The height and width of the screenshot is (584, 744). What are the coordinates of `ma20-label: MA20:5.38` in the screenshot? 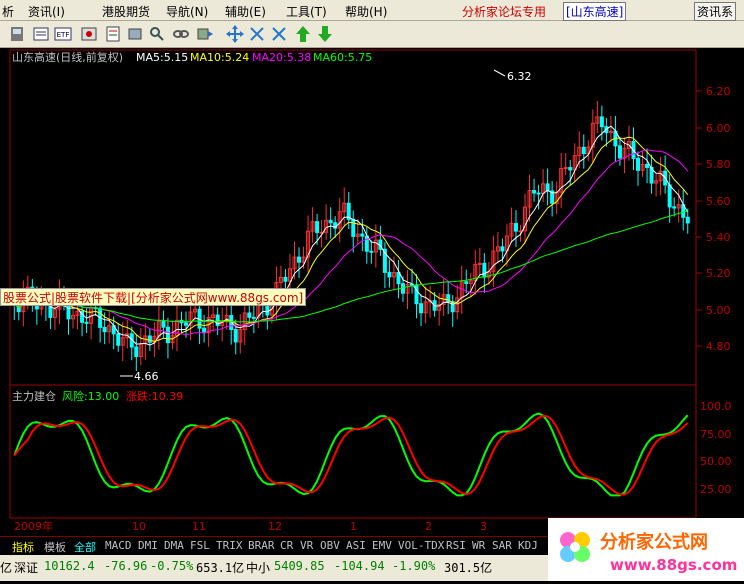 It's located at (281, 57).